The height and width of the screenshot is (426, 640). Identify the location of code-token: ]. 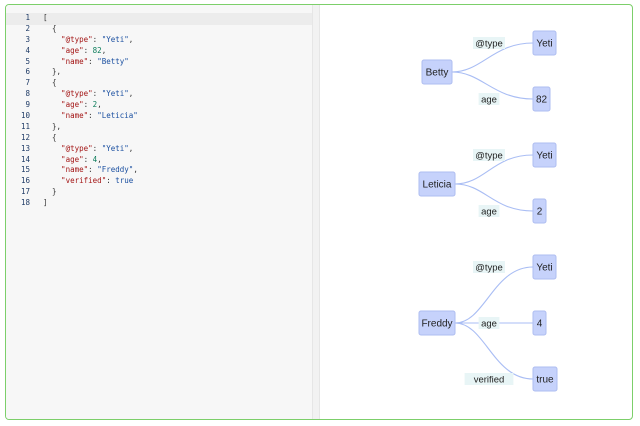
(45, 203).